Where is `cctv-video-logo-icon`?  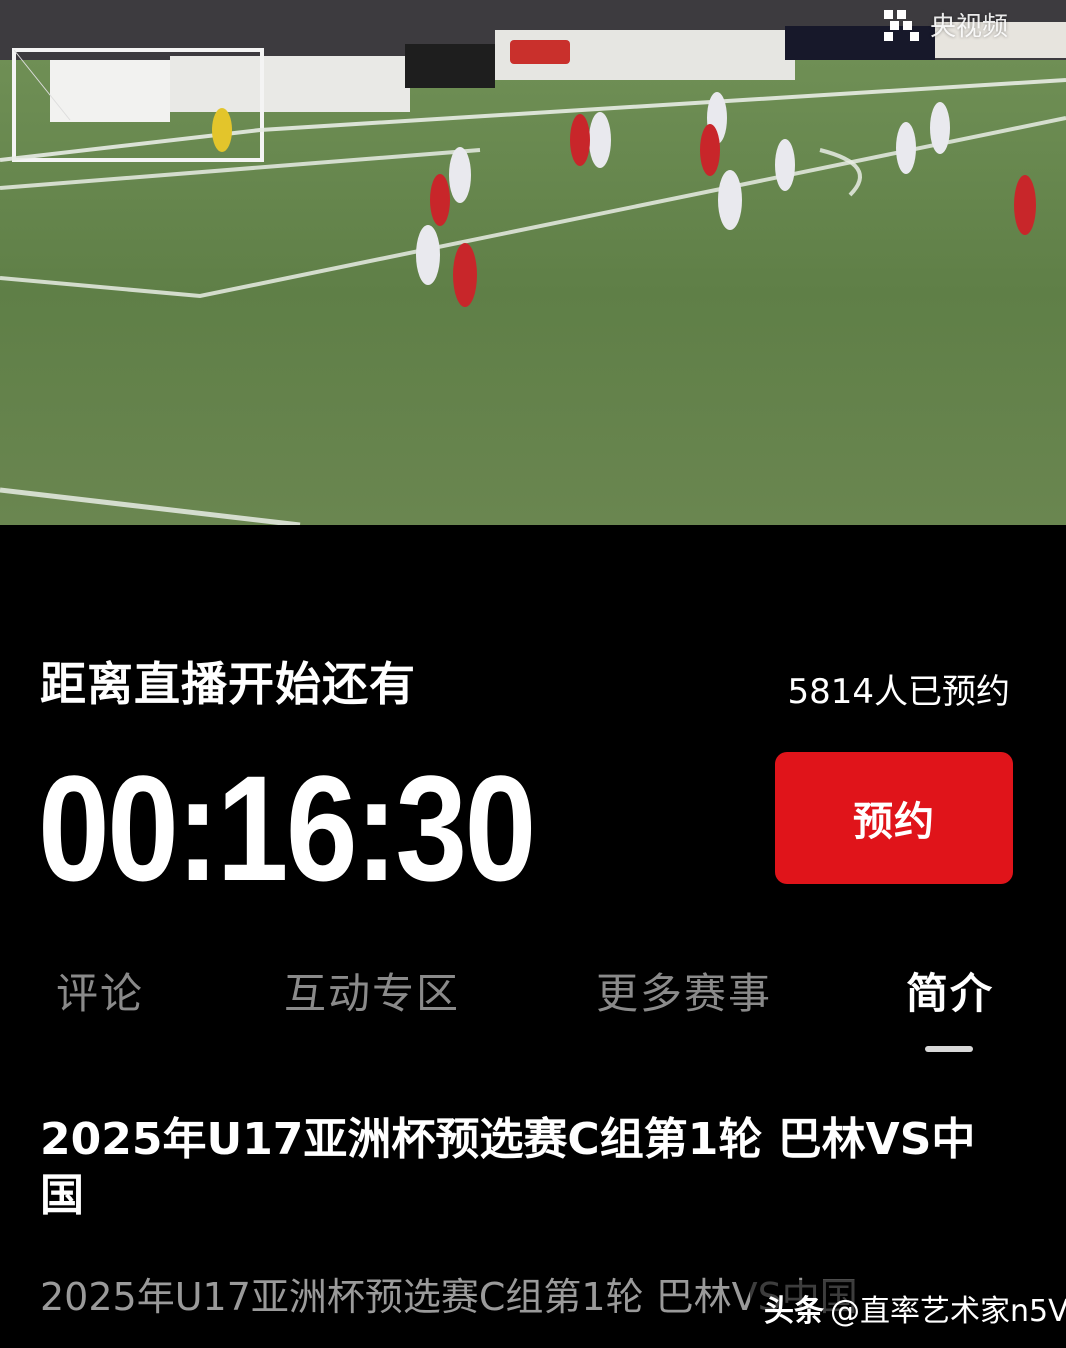
cctv-video-logo-icon is located at coordinates (901, 25).